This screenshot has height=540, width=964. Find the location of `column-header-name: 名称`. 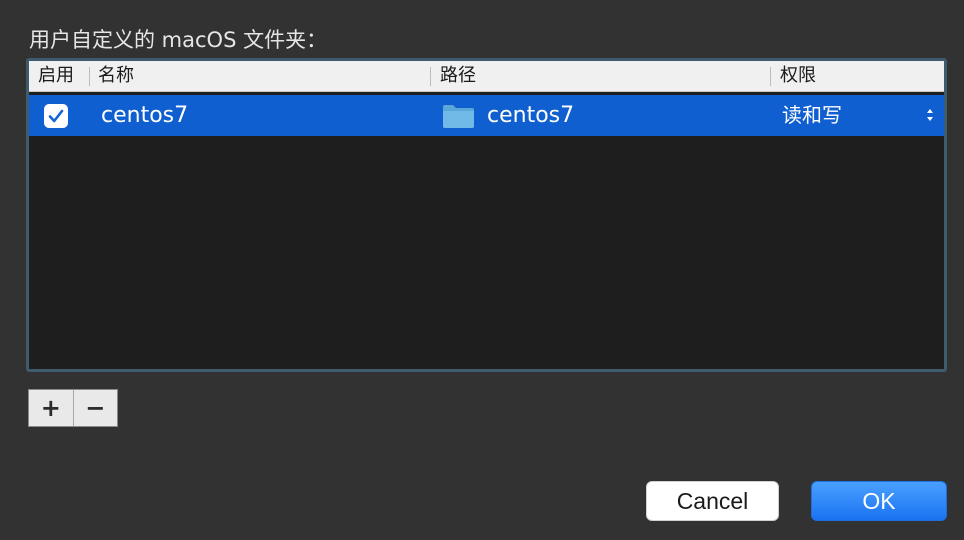

column-header-name: 名称 is located at coordinates (116, 76).